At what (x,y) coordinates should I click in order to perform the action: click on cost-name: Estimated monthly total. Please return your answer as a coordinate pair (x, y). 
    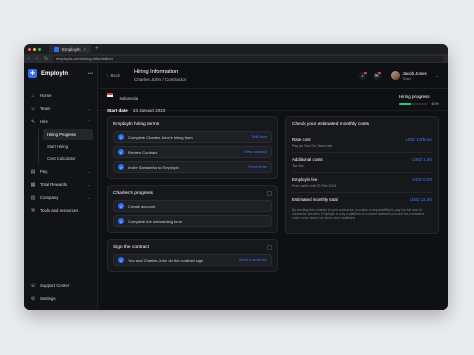
    Looking at the image, I should click on (315, 199).